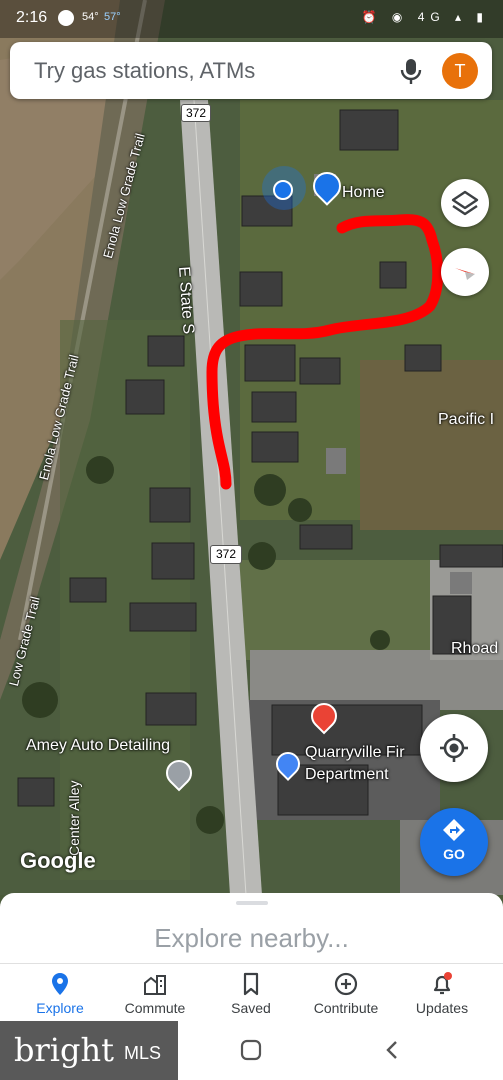 Image resolution: width=503 pixels, height=1080 pixels. Describe the element at coordinates (143, 1053) in the screenshot. I see `watermark-suffix: MLS` at that location.